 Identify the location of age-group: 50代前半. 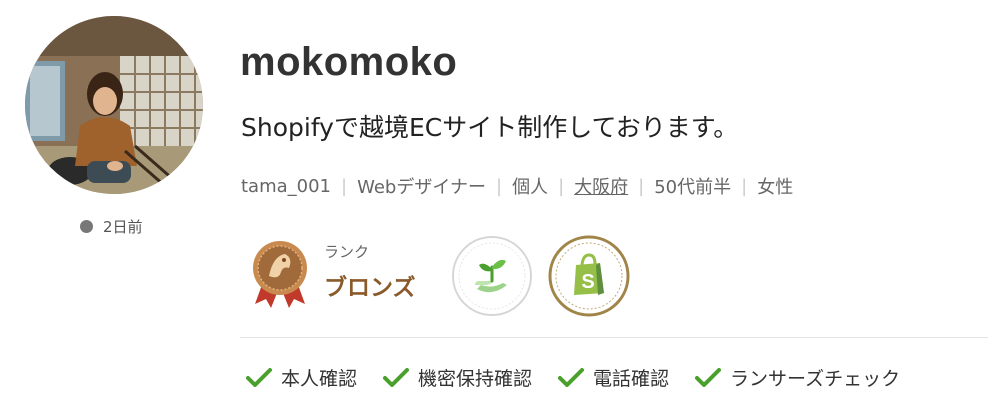
(693, 187).